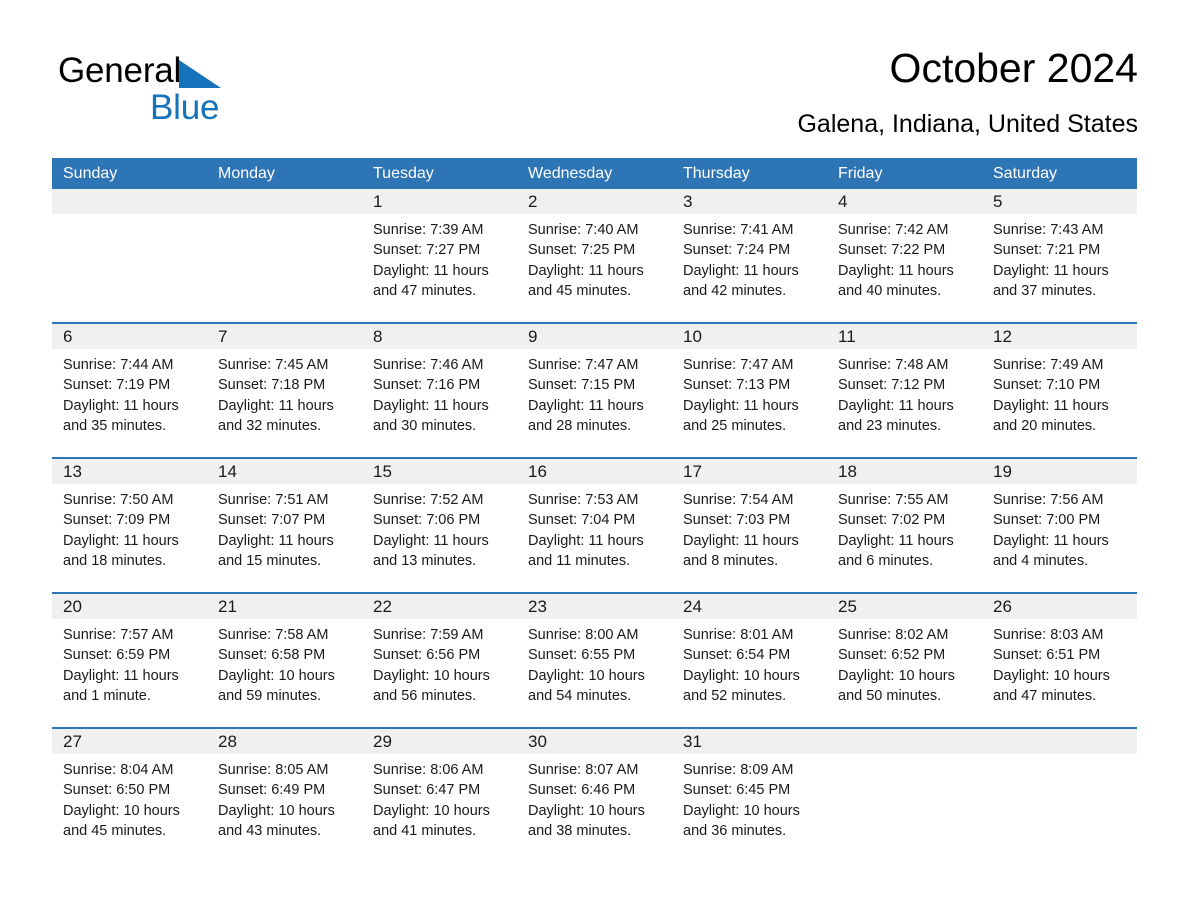 This screenshot has width=1188, height=918. Describe the element at coordinates (688, 201) in the screenshot. I see `day-number: 3` at that location.